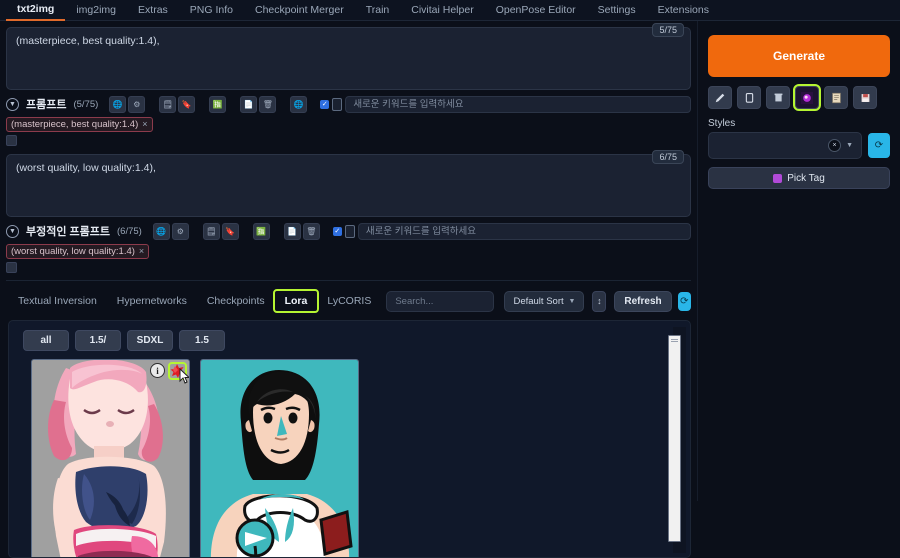 The width and height of the screenshot is (900, 558). What do you see at coordinates (799, 56) in the screenshot?
I see `generate-button: Generate` at bounding box center [799, 56].